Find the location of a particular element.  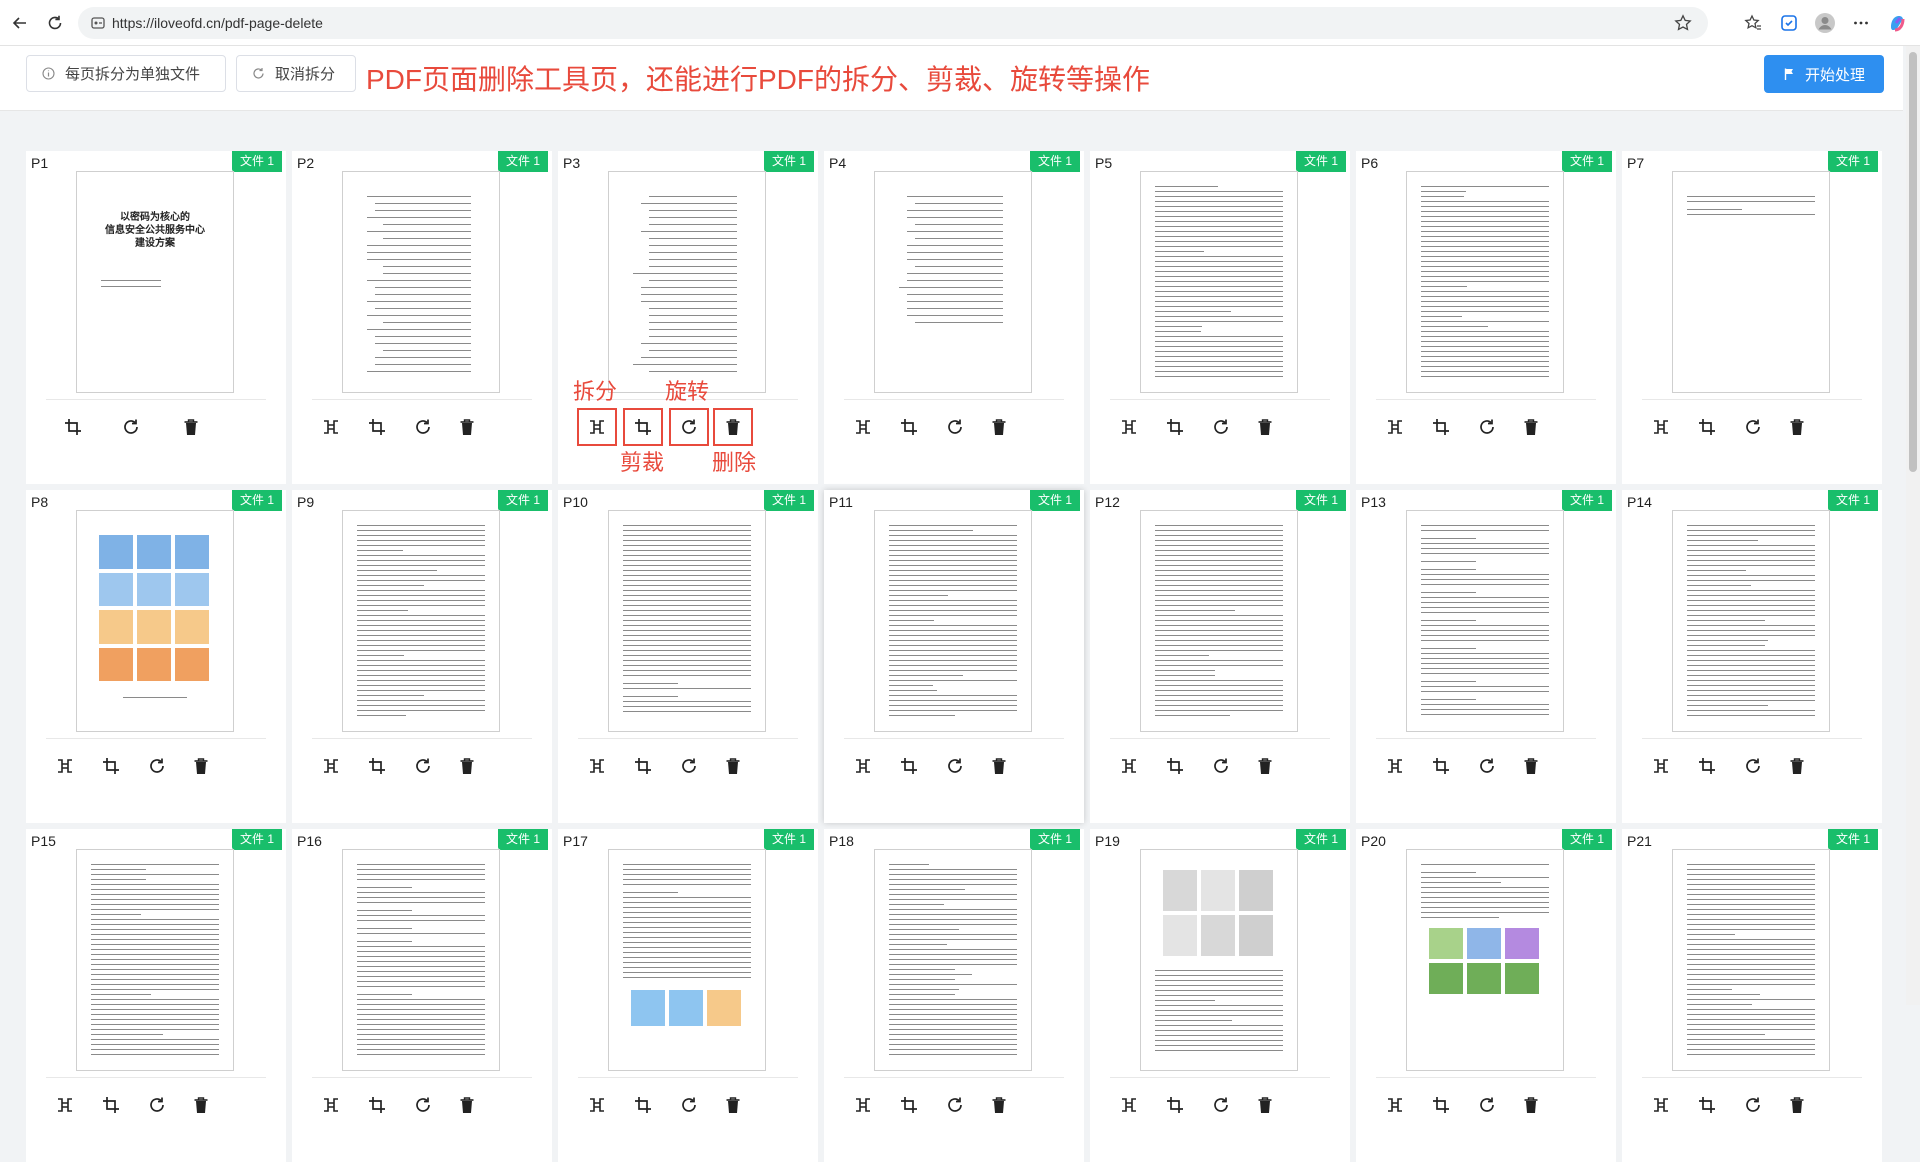

split-each-page-button: 每页拆分为单独文件 is located at coordinates (126, 73).